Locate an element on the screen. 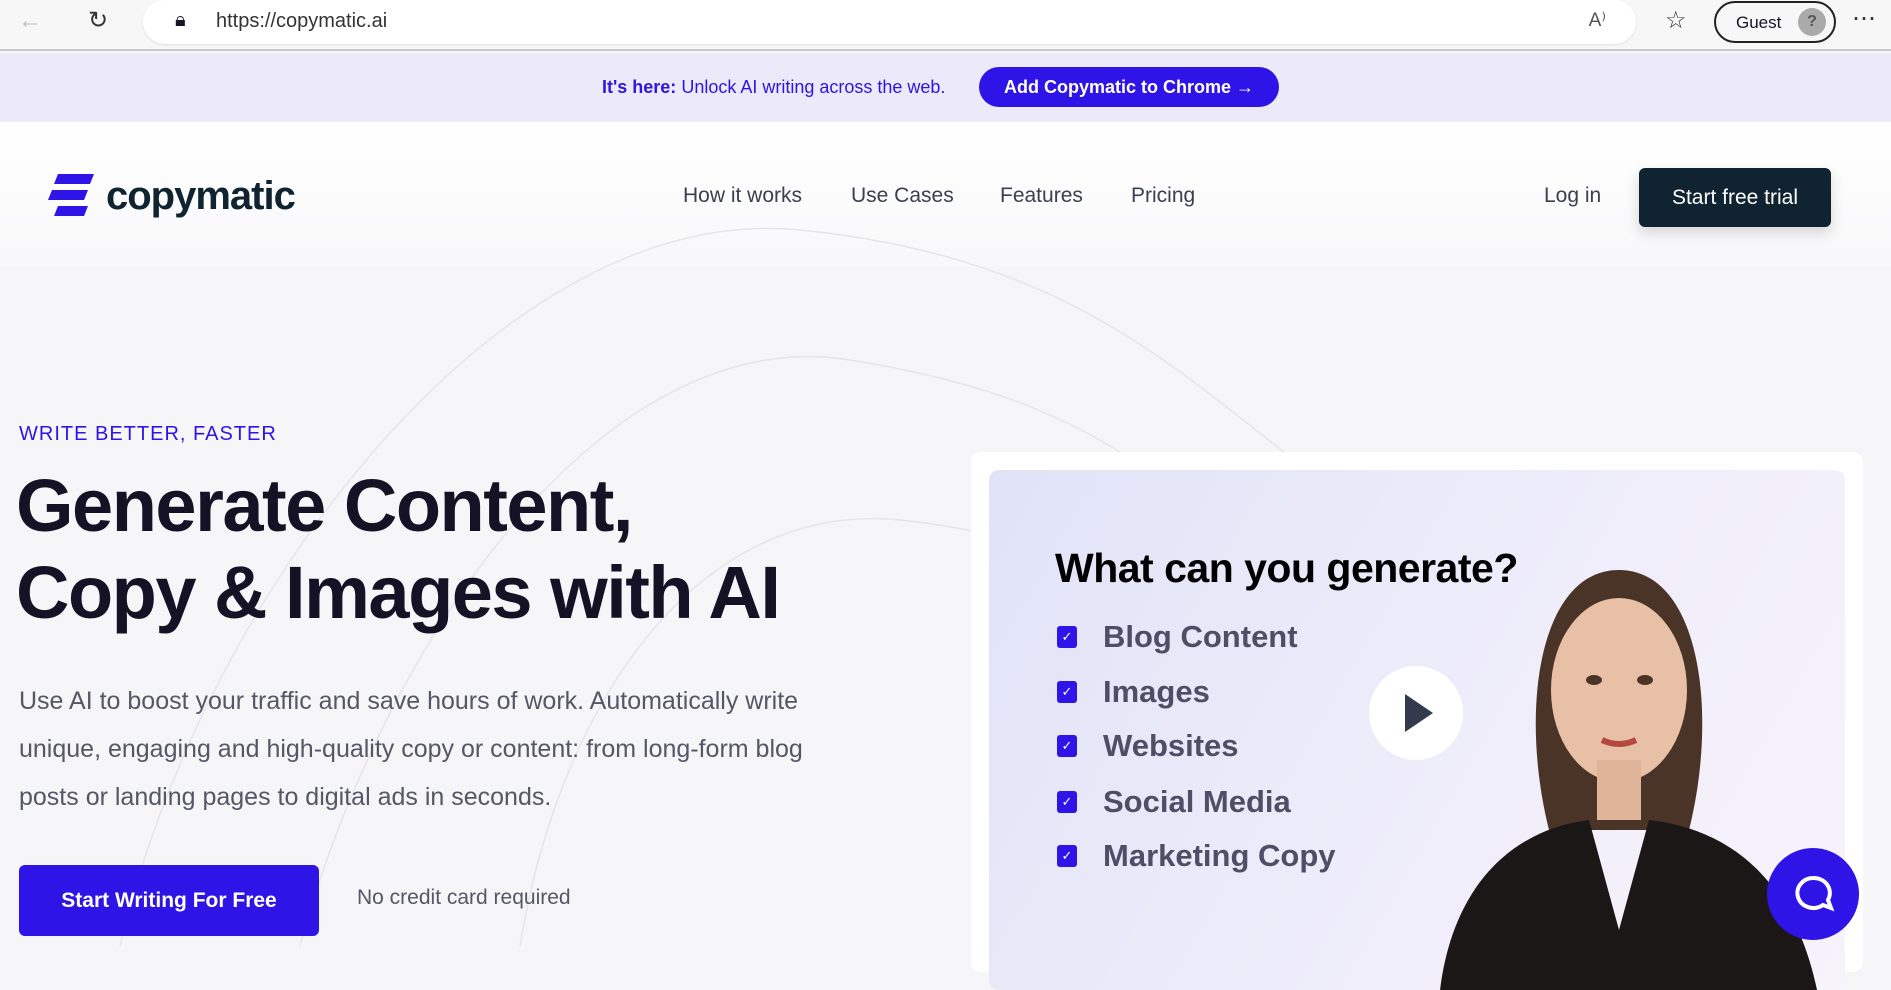 The height and width of the screenshot is (990, 1891). profile-button: Guest ? is located at coordinates (1775, 22).